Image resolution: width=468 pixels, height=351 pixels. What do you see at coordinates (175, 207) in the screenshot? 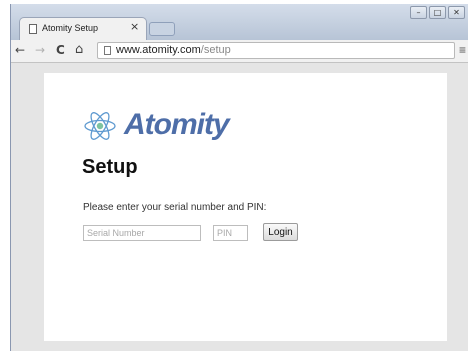
I see `instruction-text: Please enter your serial number and PIN:` at bounding box center [175, 207].